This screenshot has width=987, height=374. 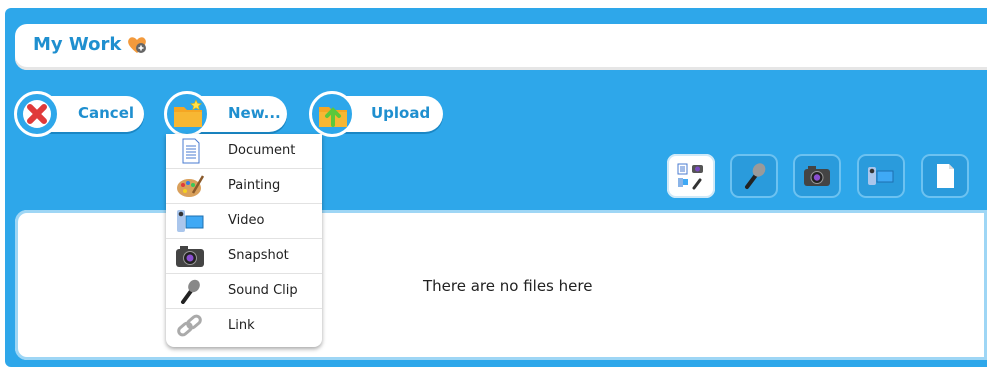 I want to click on menu-item-label: Link, so click(x=241, y=325).